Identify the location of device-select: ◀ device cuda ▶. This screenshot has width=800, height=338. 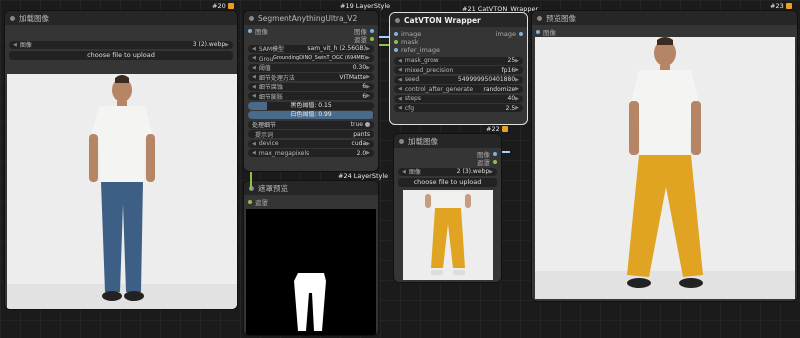
(311, 143).